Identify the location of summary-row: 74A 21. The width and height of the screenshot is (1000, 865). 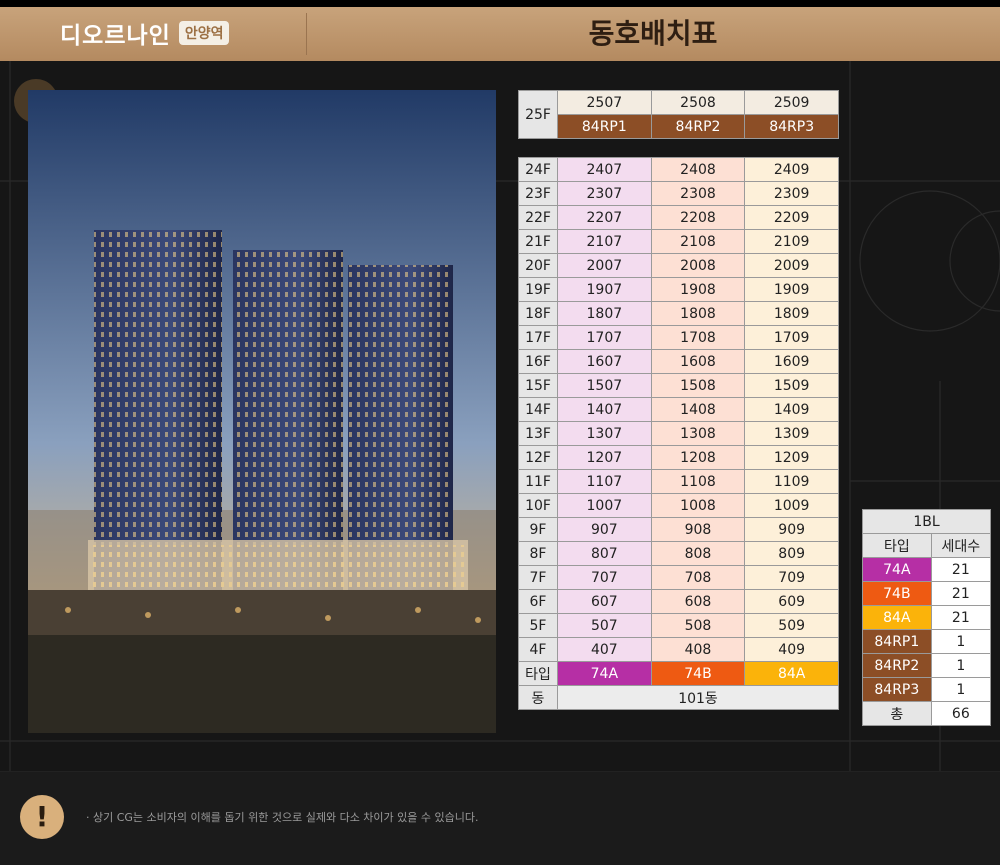
(927, 569).